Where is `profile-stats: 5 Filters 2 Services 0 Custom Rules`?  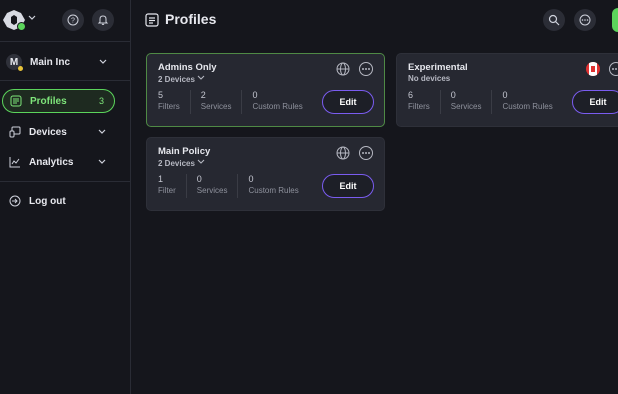 profile-stats: 5 Filters 2 Services 0 Custom Rules is located at coordinates (240, 102).